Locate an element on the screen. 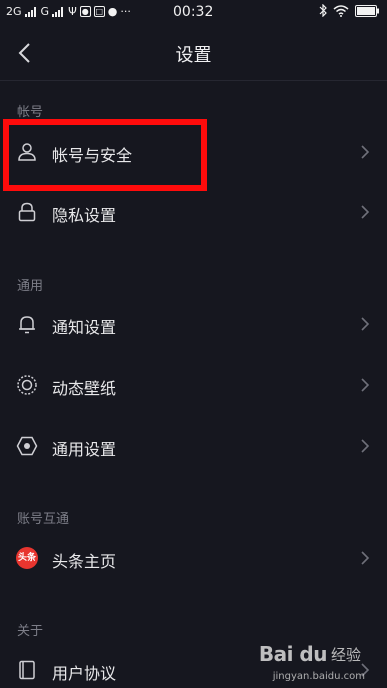  battery-icon is located at coordinates (367, 12).